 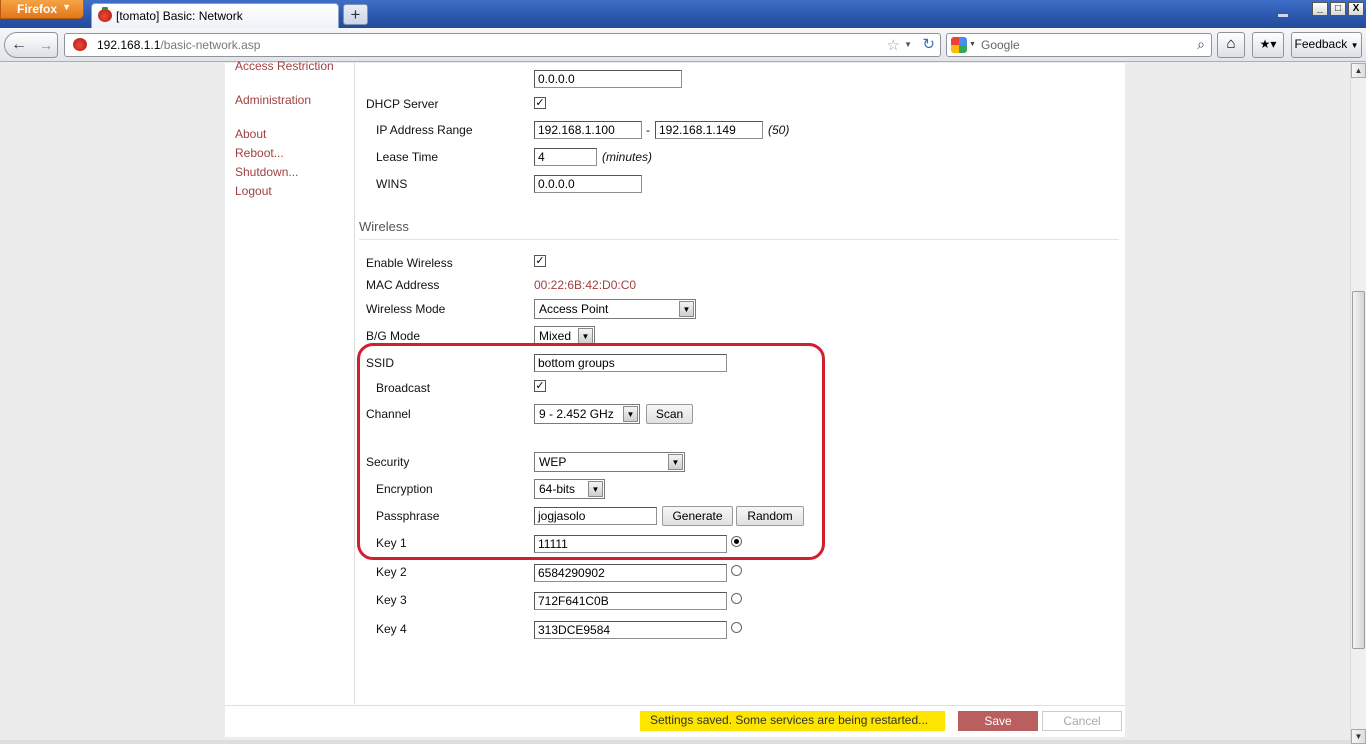 I want to click on bg-mode-value: Mixed, so click(x=555, y=336).